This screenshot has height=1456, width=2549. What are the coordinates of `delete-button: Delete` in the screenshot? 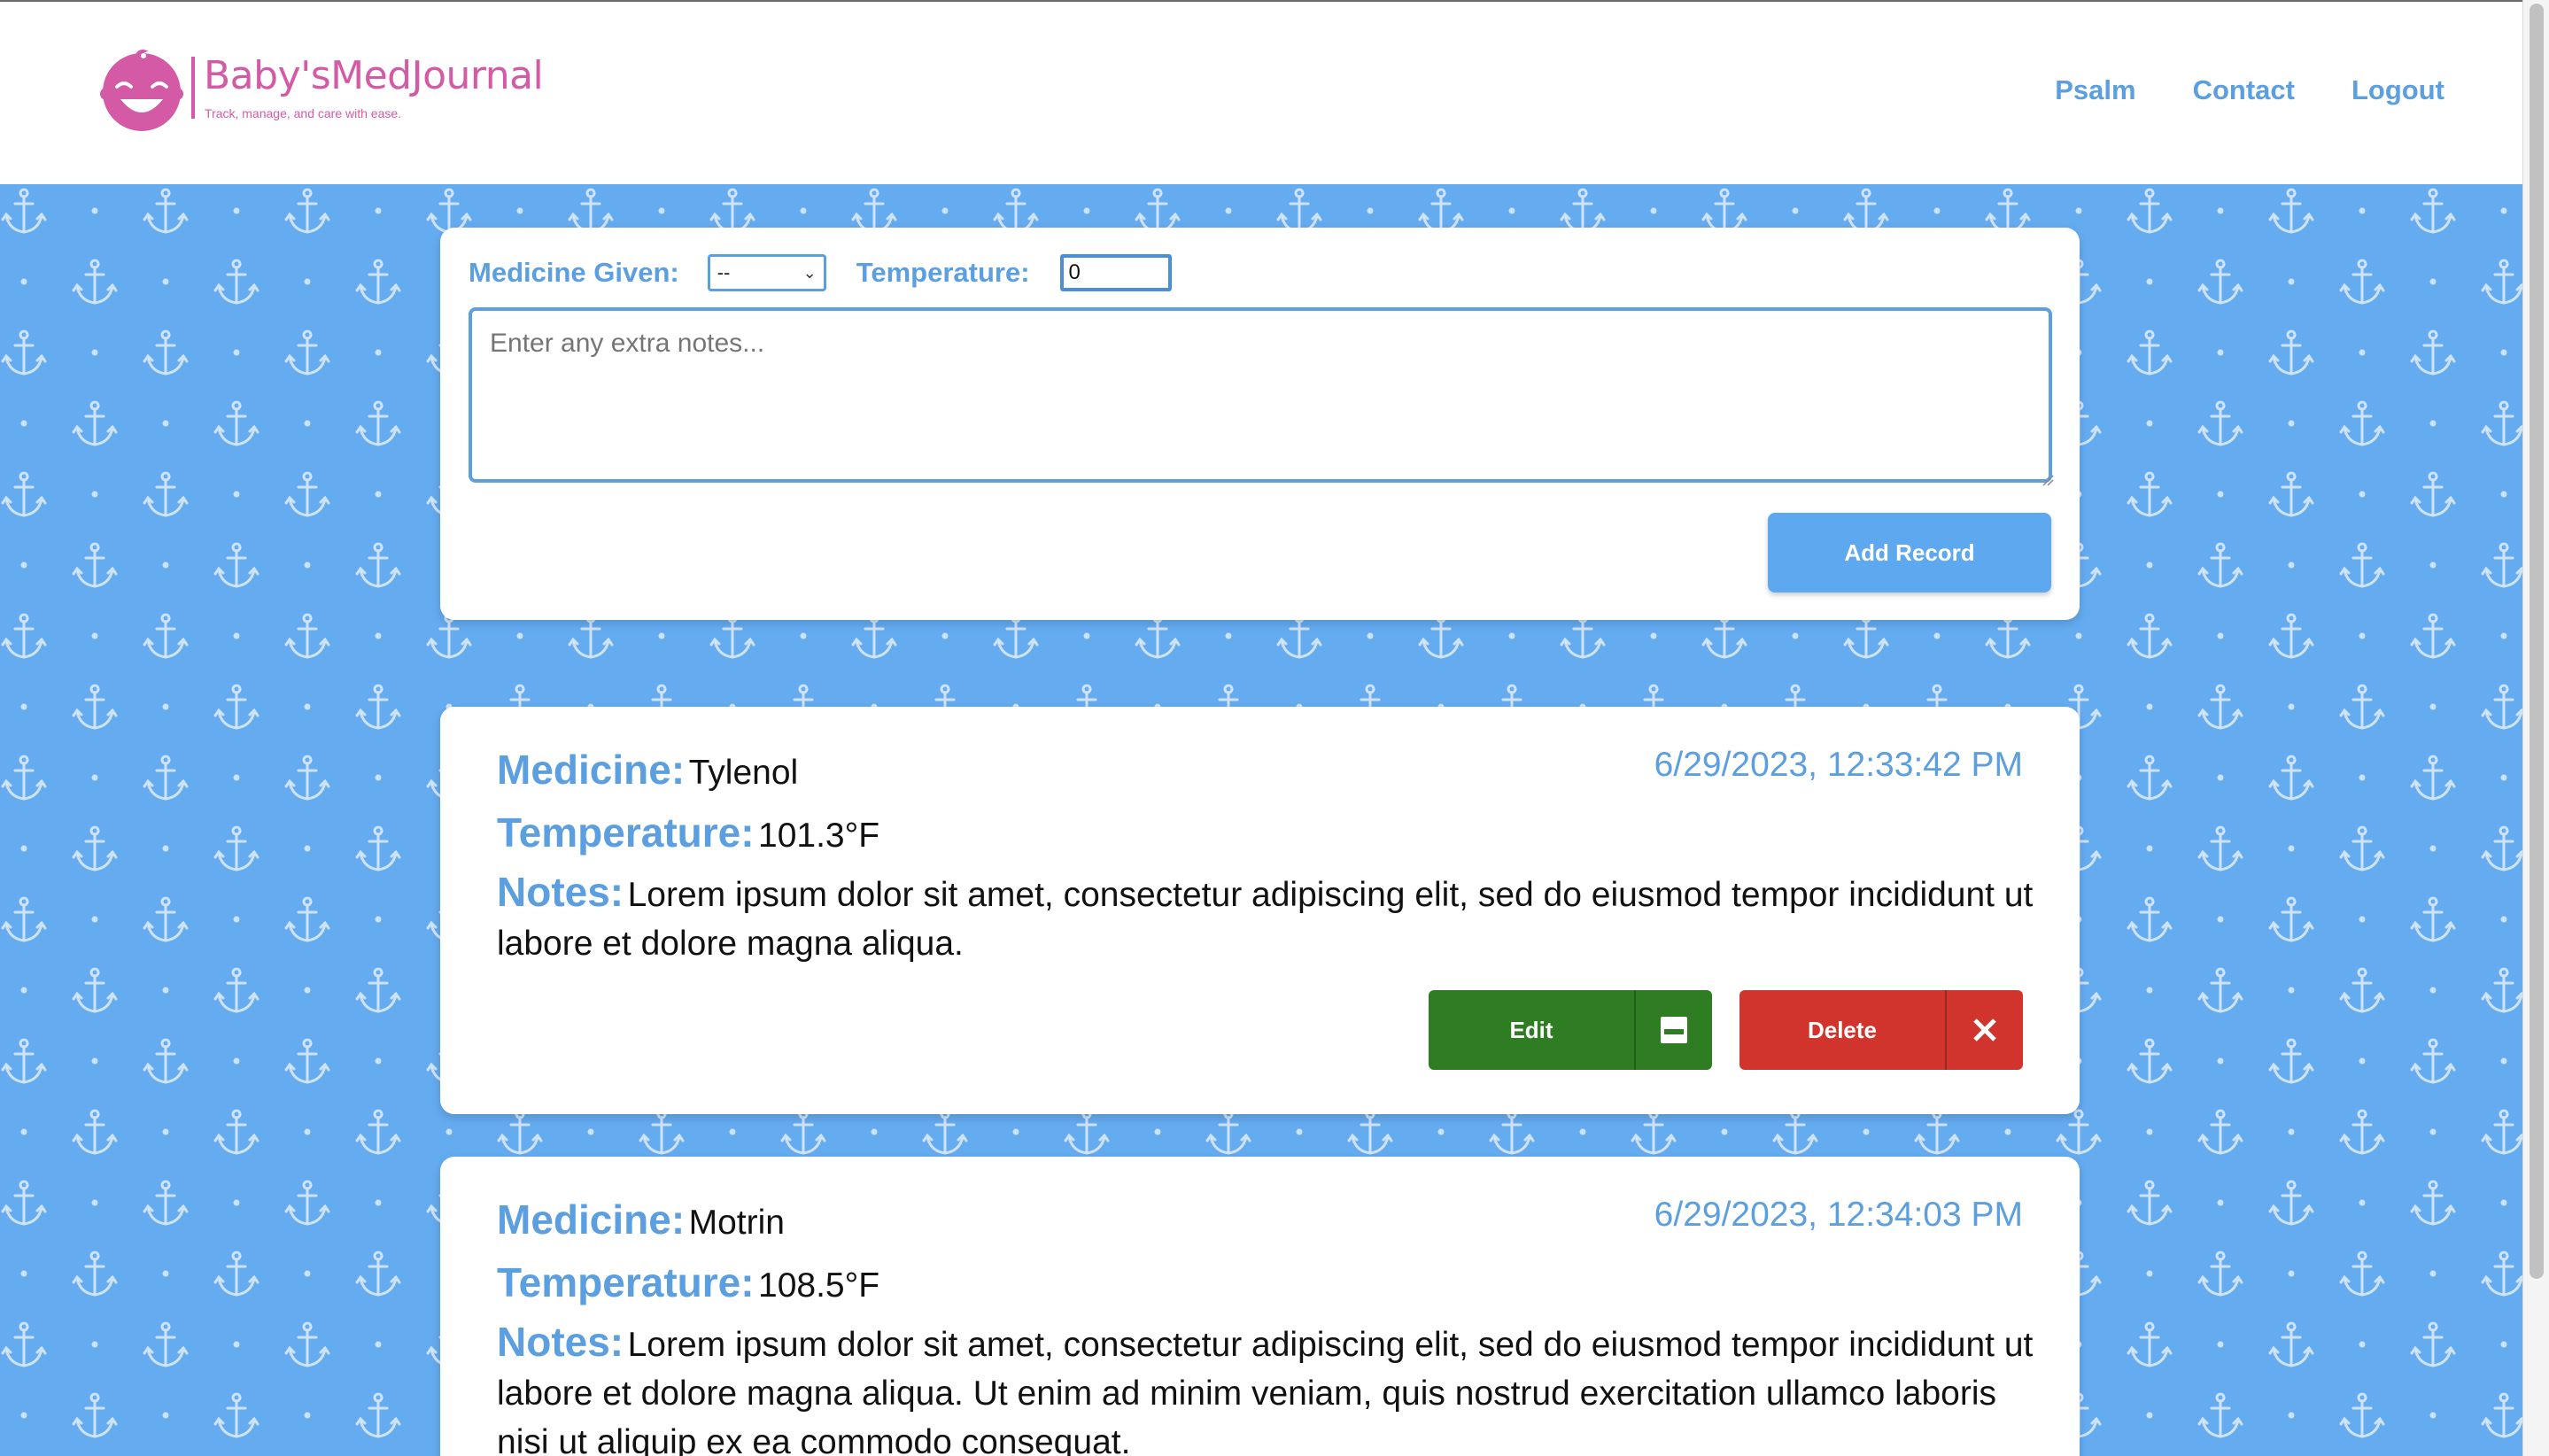 It's located at (1881, 1030).